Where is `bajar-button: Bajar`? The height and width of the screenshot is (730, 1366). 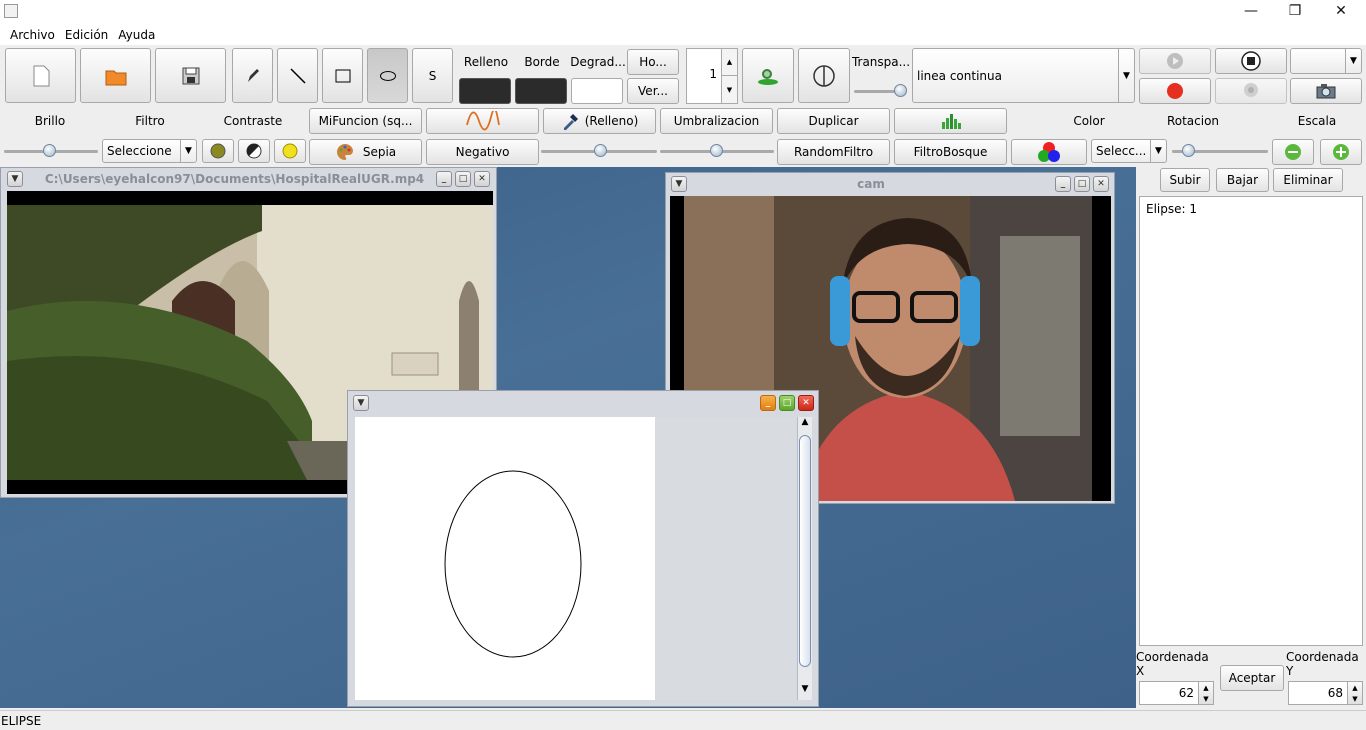
bajar-button: Bajar is located at coordinates (1242, 180).